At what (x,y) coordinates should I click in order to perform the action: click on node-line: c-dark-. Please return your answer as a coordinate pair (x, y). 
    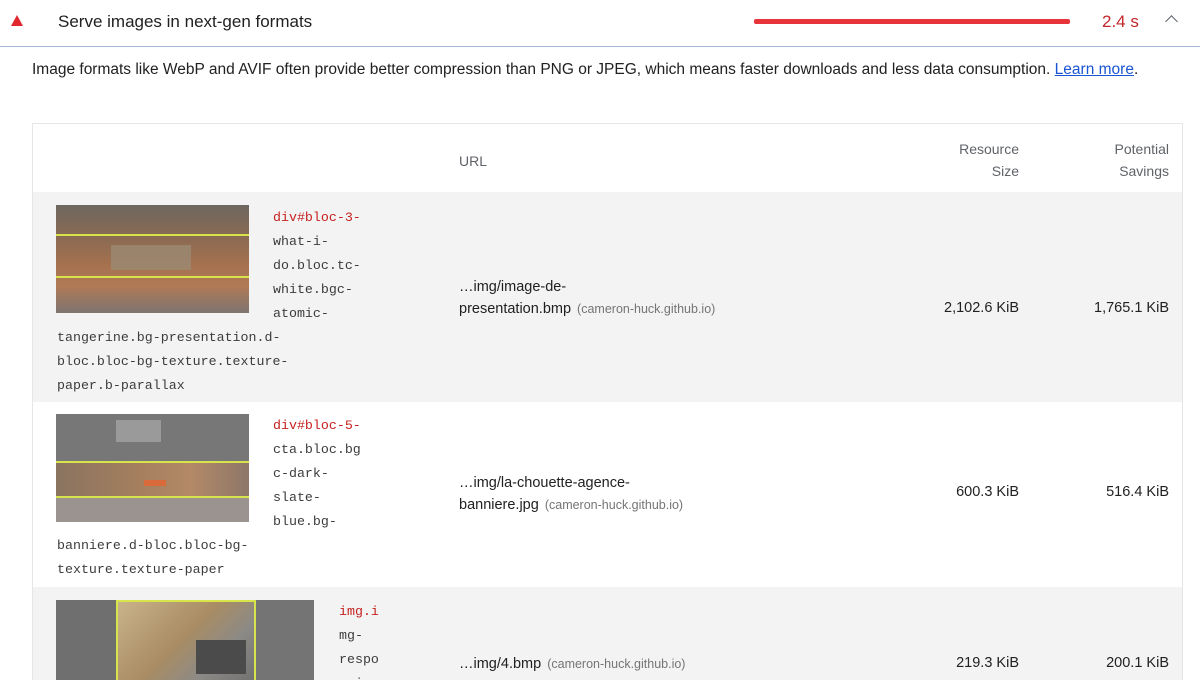
    Looking at the image, I should click on (301, 473).